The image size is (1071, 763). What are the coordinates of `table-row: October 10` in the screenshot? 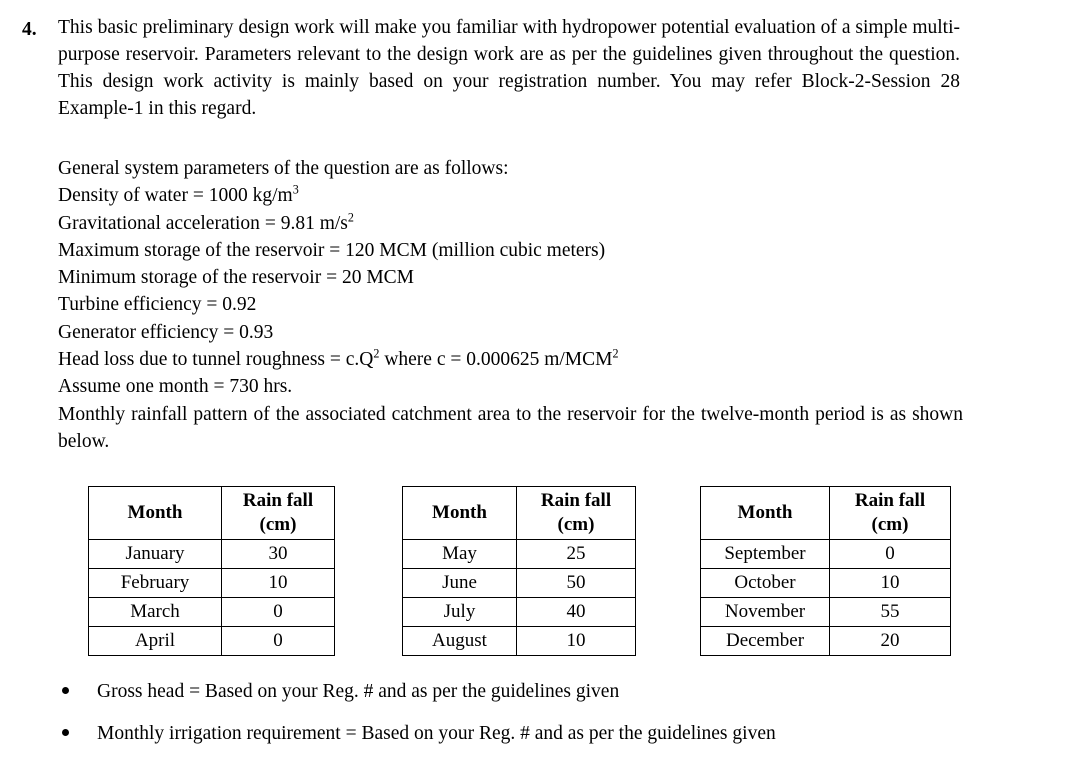 It's located at (825, 583).